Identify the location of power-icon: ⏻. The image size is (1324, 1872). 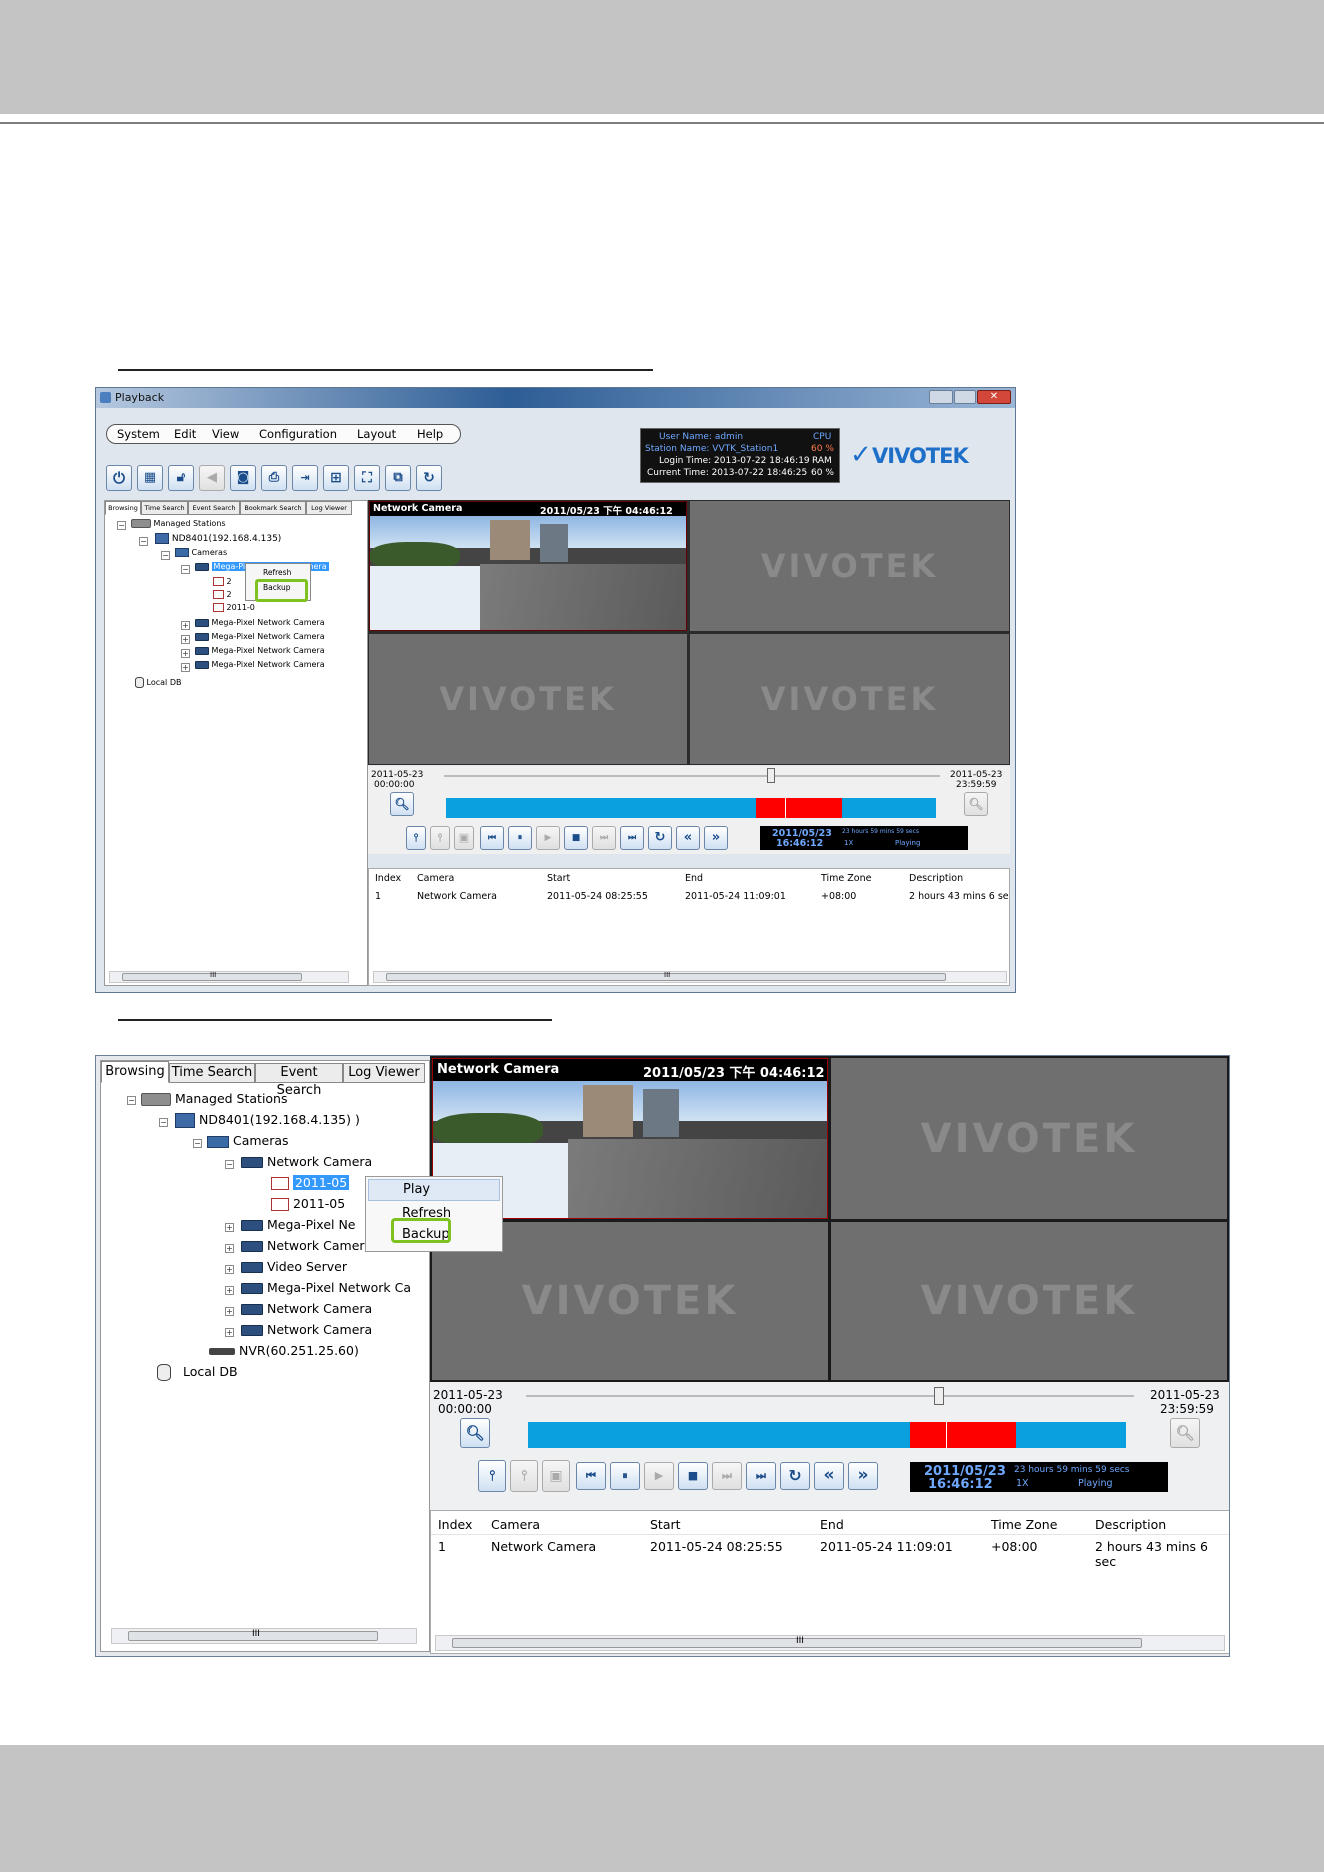
(119, 478).